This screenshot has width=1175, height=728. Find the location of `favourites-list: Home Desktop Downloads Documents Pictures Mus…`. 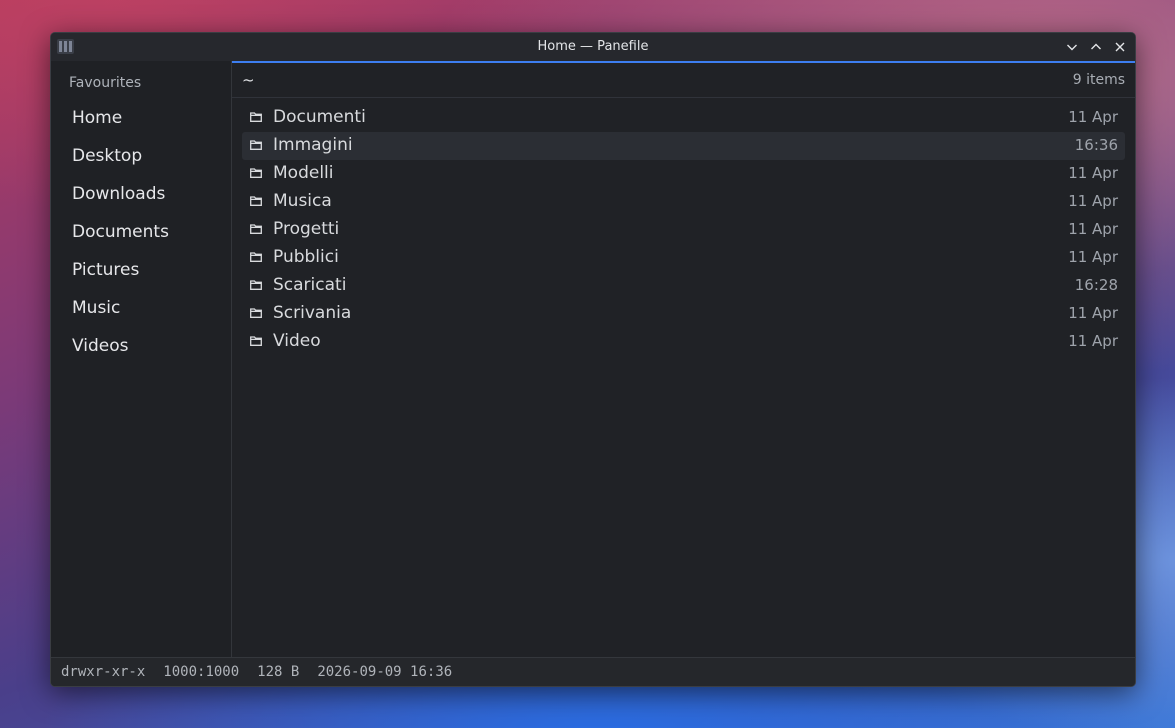

favourites-list: Home Desktop Downloads Documents Pictures Mus… is located at coordinates (141, 232).